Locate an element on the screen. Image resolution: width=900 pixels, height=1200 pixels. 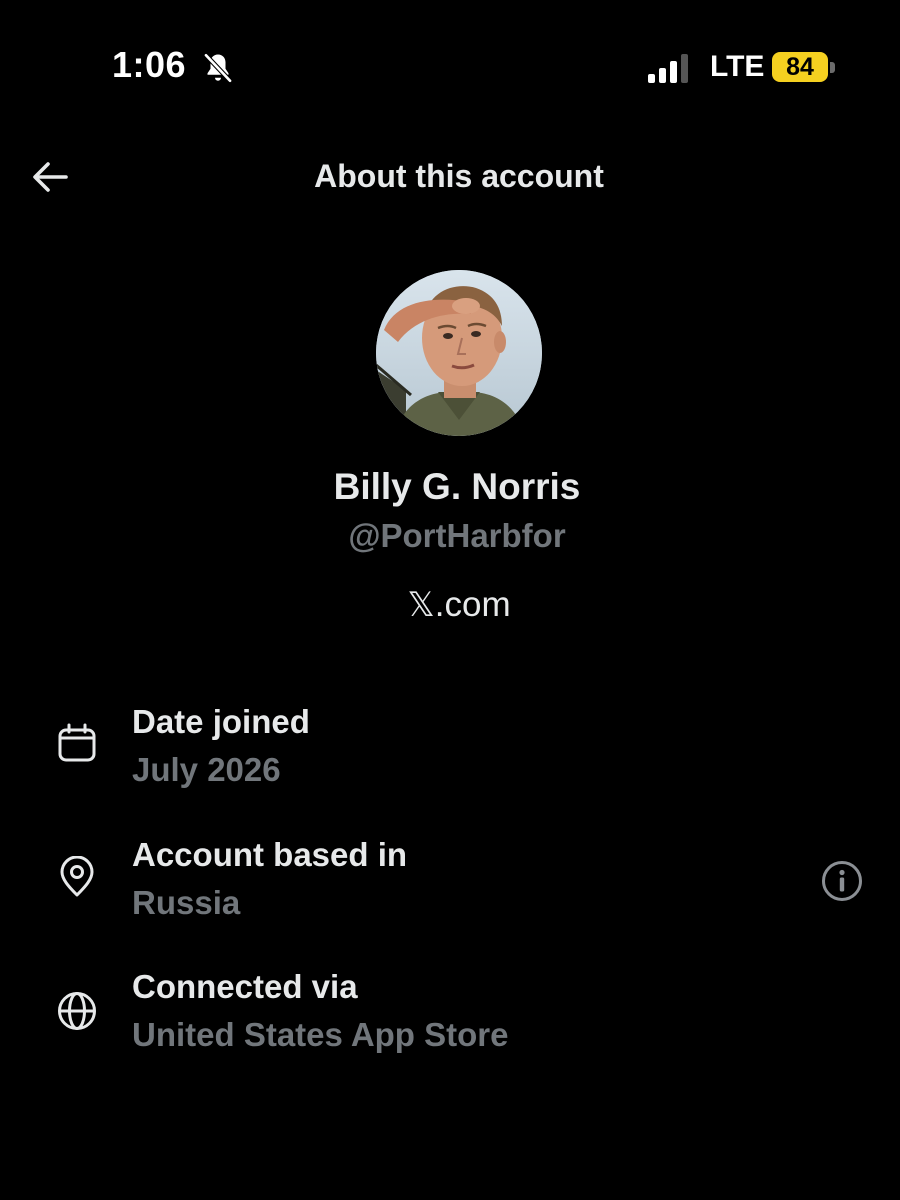
profile-photo is located at coordinates (459, 353).